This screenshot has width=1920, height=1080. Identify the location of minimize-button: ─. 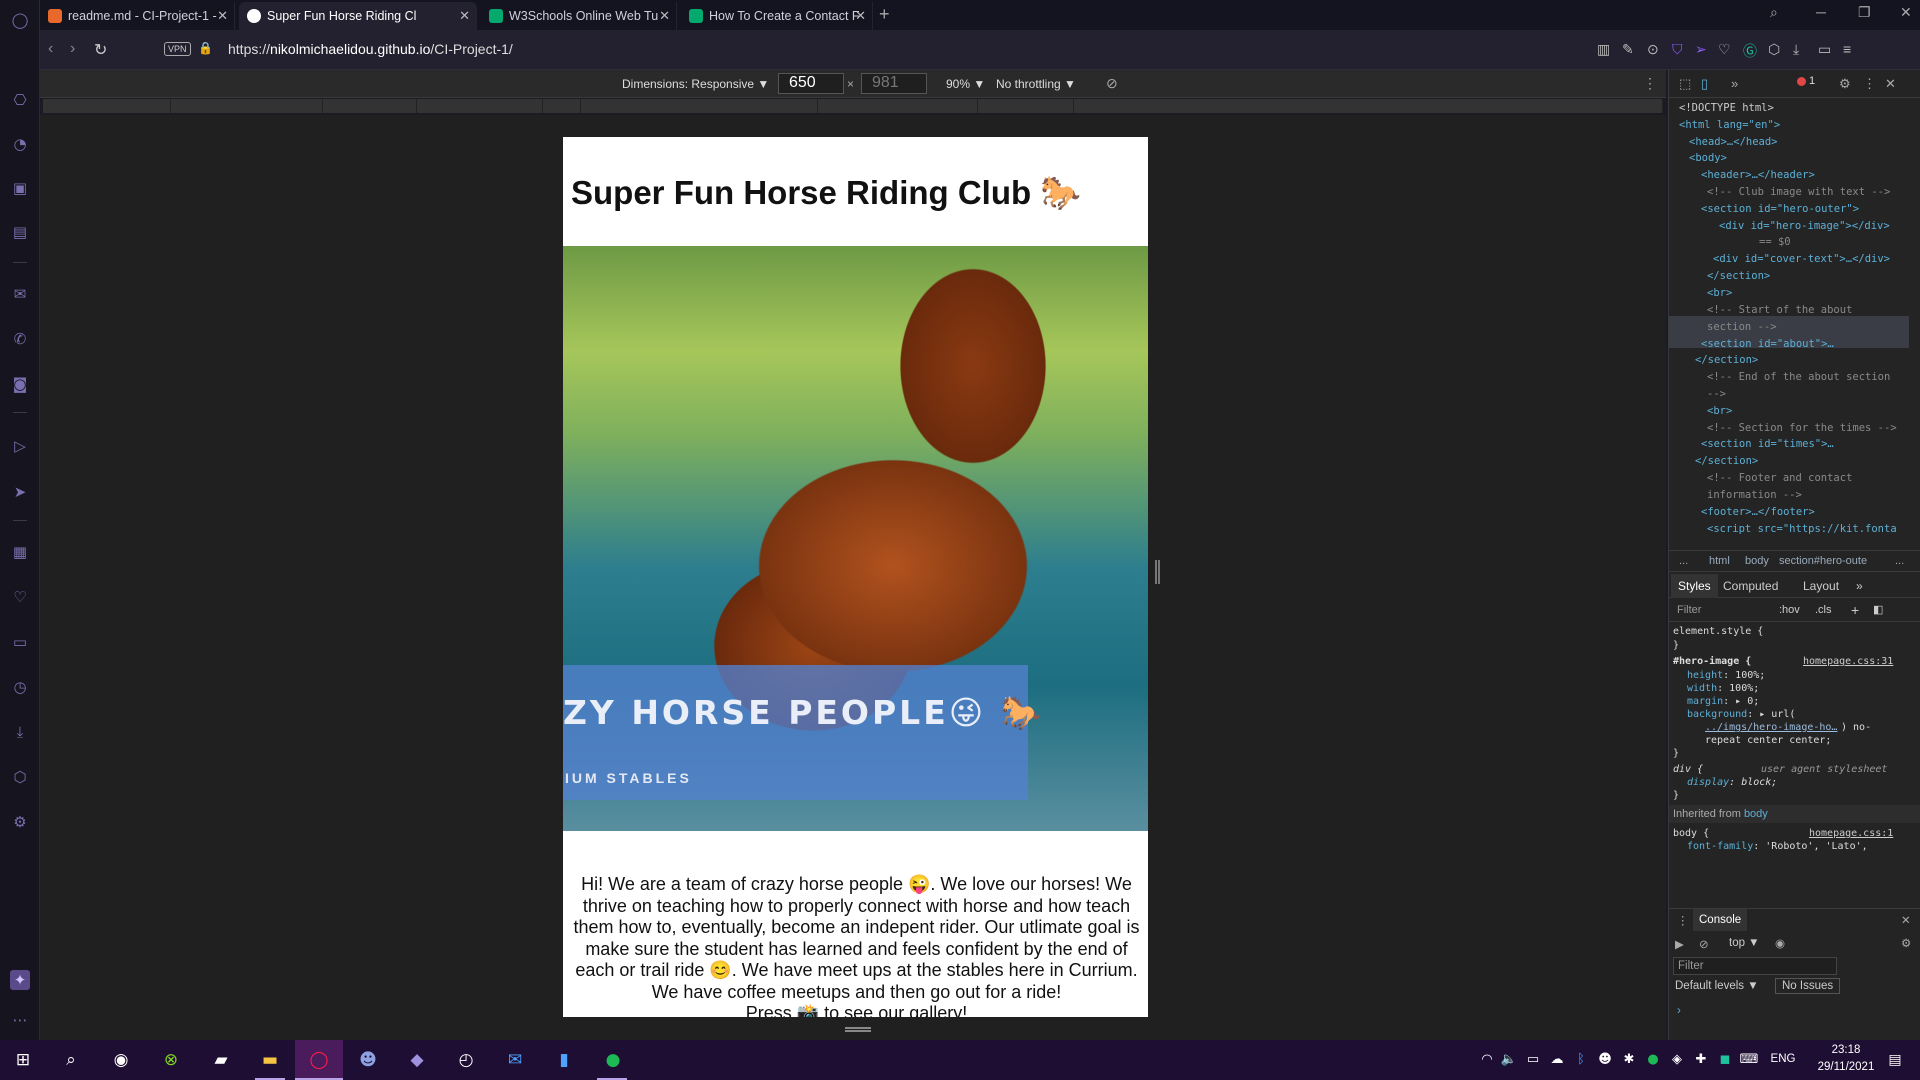
(1821, 12).